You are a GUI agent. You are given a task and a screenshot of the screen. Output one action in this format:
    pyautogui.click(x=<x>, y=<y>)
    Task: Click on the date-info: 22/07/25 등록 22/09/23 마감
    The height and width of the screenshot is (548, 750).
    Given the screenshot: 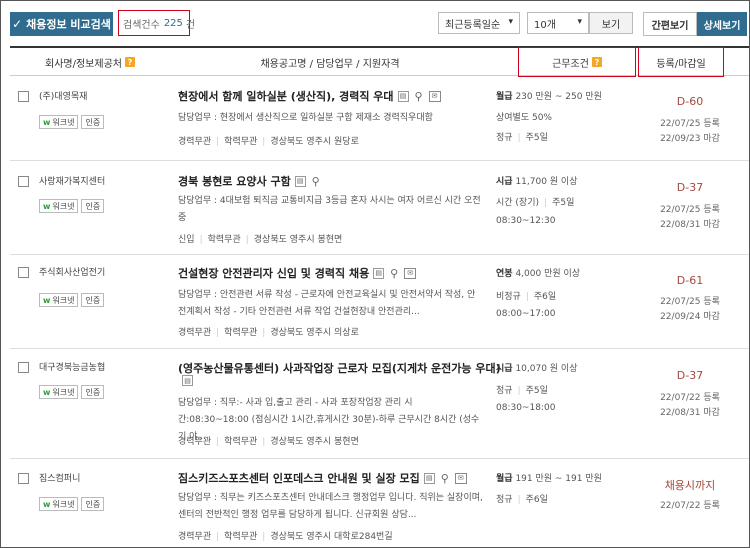 What is the action you would take?
    pyautogui.click(x=690, y=132)
    